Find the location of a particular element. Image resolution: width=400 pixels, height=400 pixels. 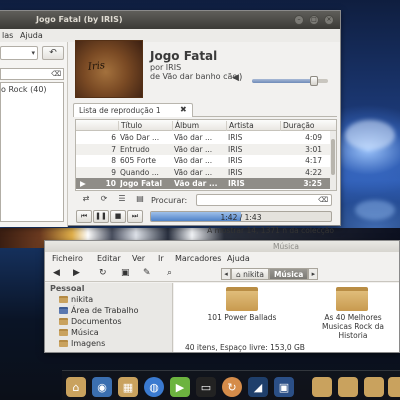

sidebar-item-home: nikita is located at coordinates (76, 299).